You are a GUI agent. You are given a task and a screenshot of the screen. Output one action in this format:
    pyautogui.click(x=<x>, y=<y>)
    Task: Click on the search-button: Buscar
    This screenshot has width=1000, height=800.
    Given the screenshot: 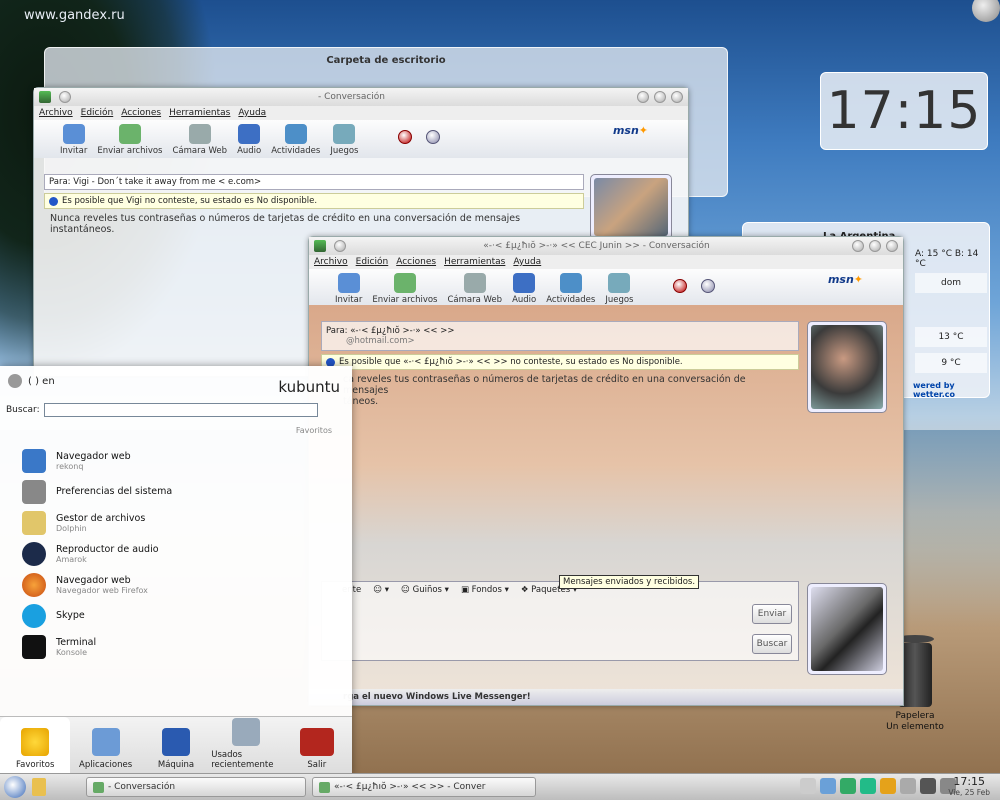 What is the action you would take?
    pyautogui.click(x=772, y=644)
    